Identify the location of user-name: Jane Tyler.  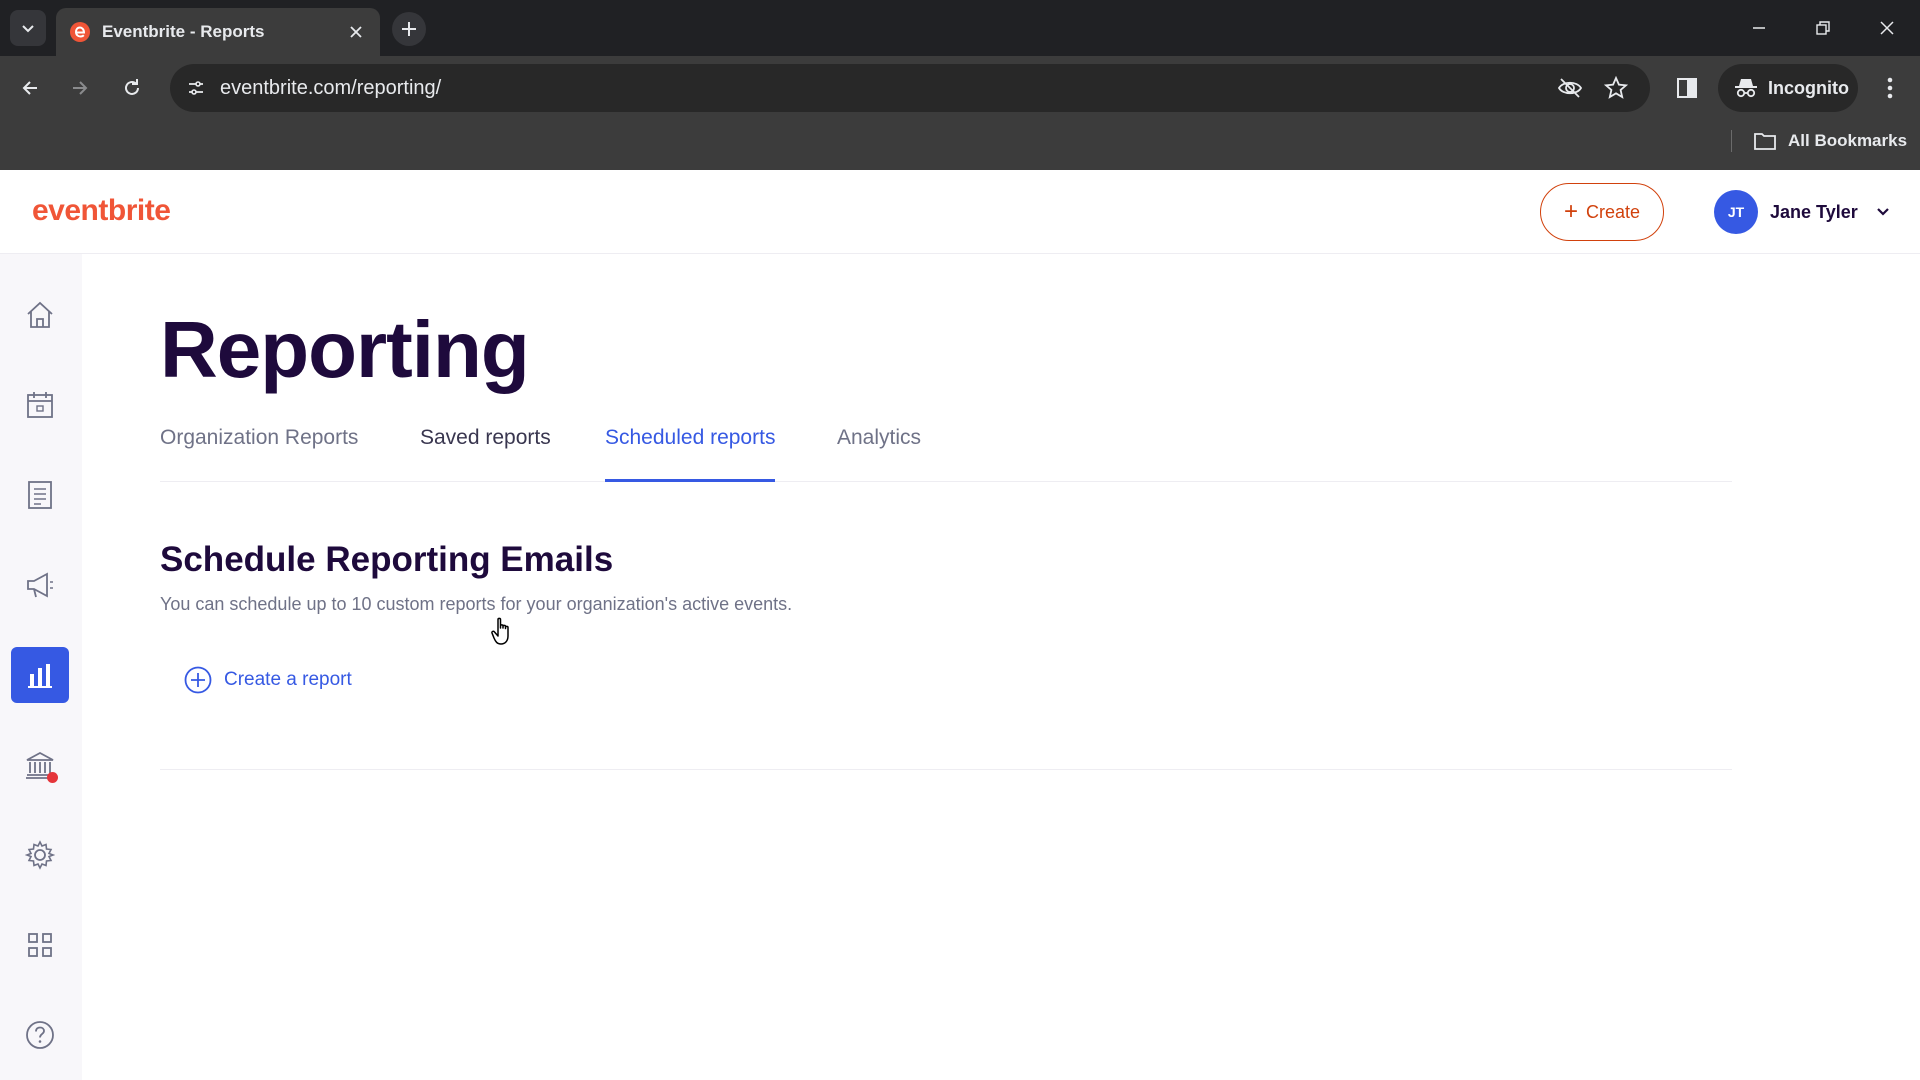
(1814, 211).